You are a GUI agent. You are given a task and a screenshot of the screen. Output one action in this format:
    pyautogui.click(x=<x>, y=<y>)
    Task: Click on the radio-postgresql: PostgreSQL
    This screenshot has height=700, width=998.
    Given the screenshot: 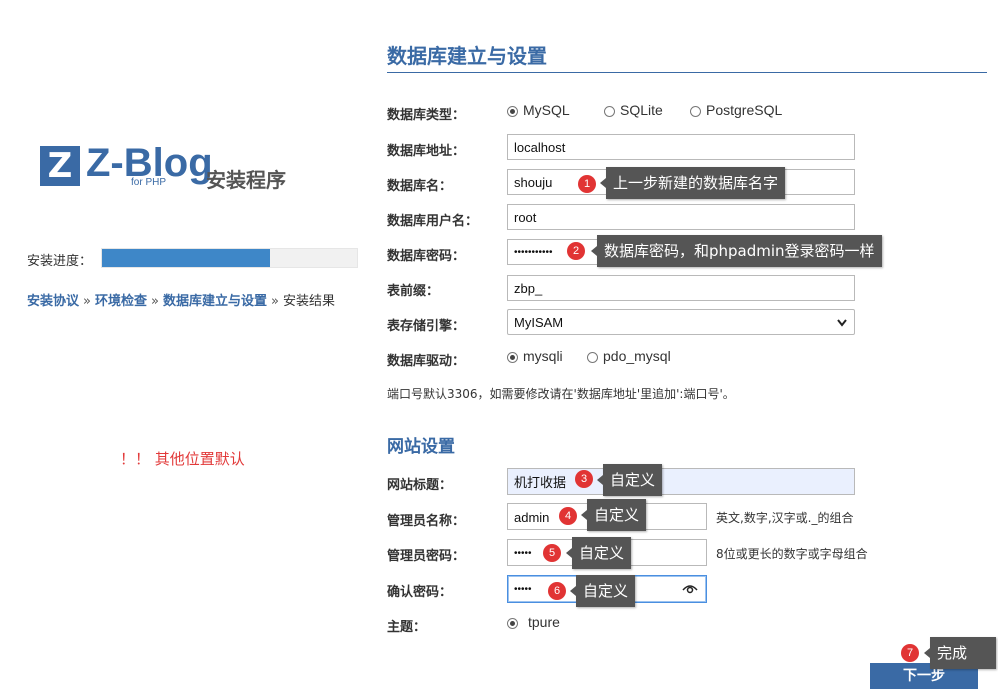 What is the action you would take?
    pyautogui.click(x=736, y=110)
    